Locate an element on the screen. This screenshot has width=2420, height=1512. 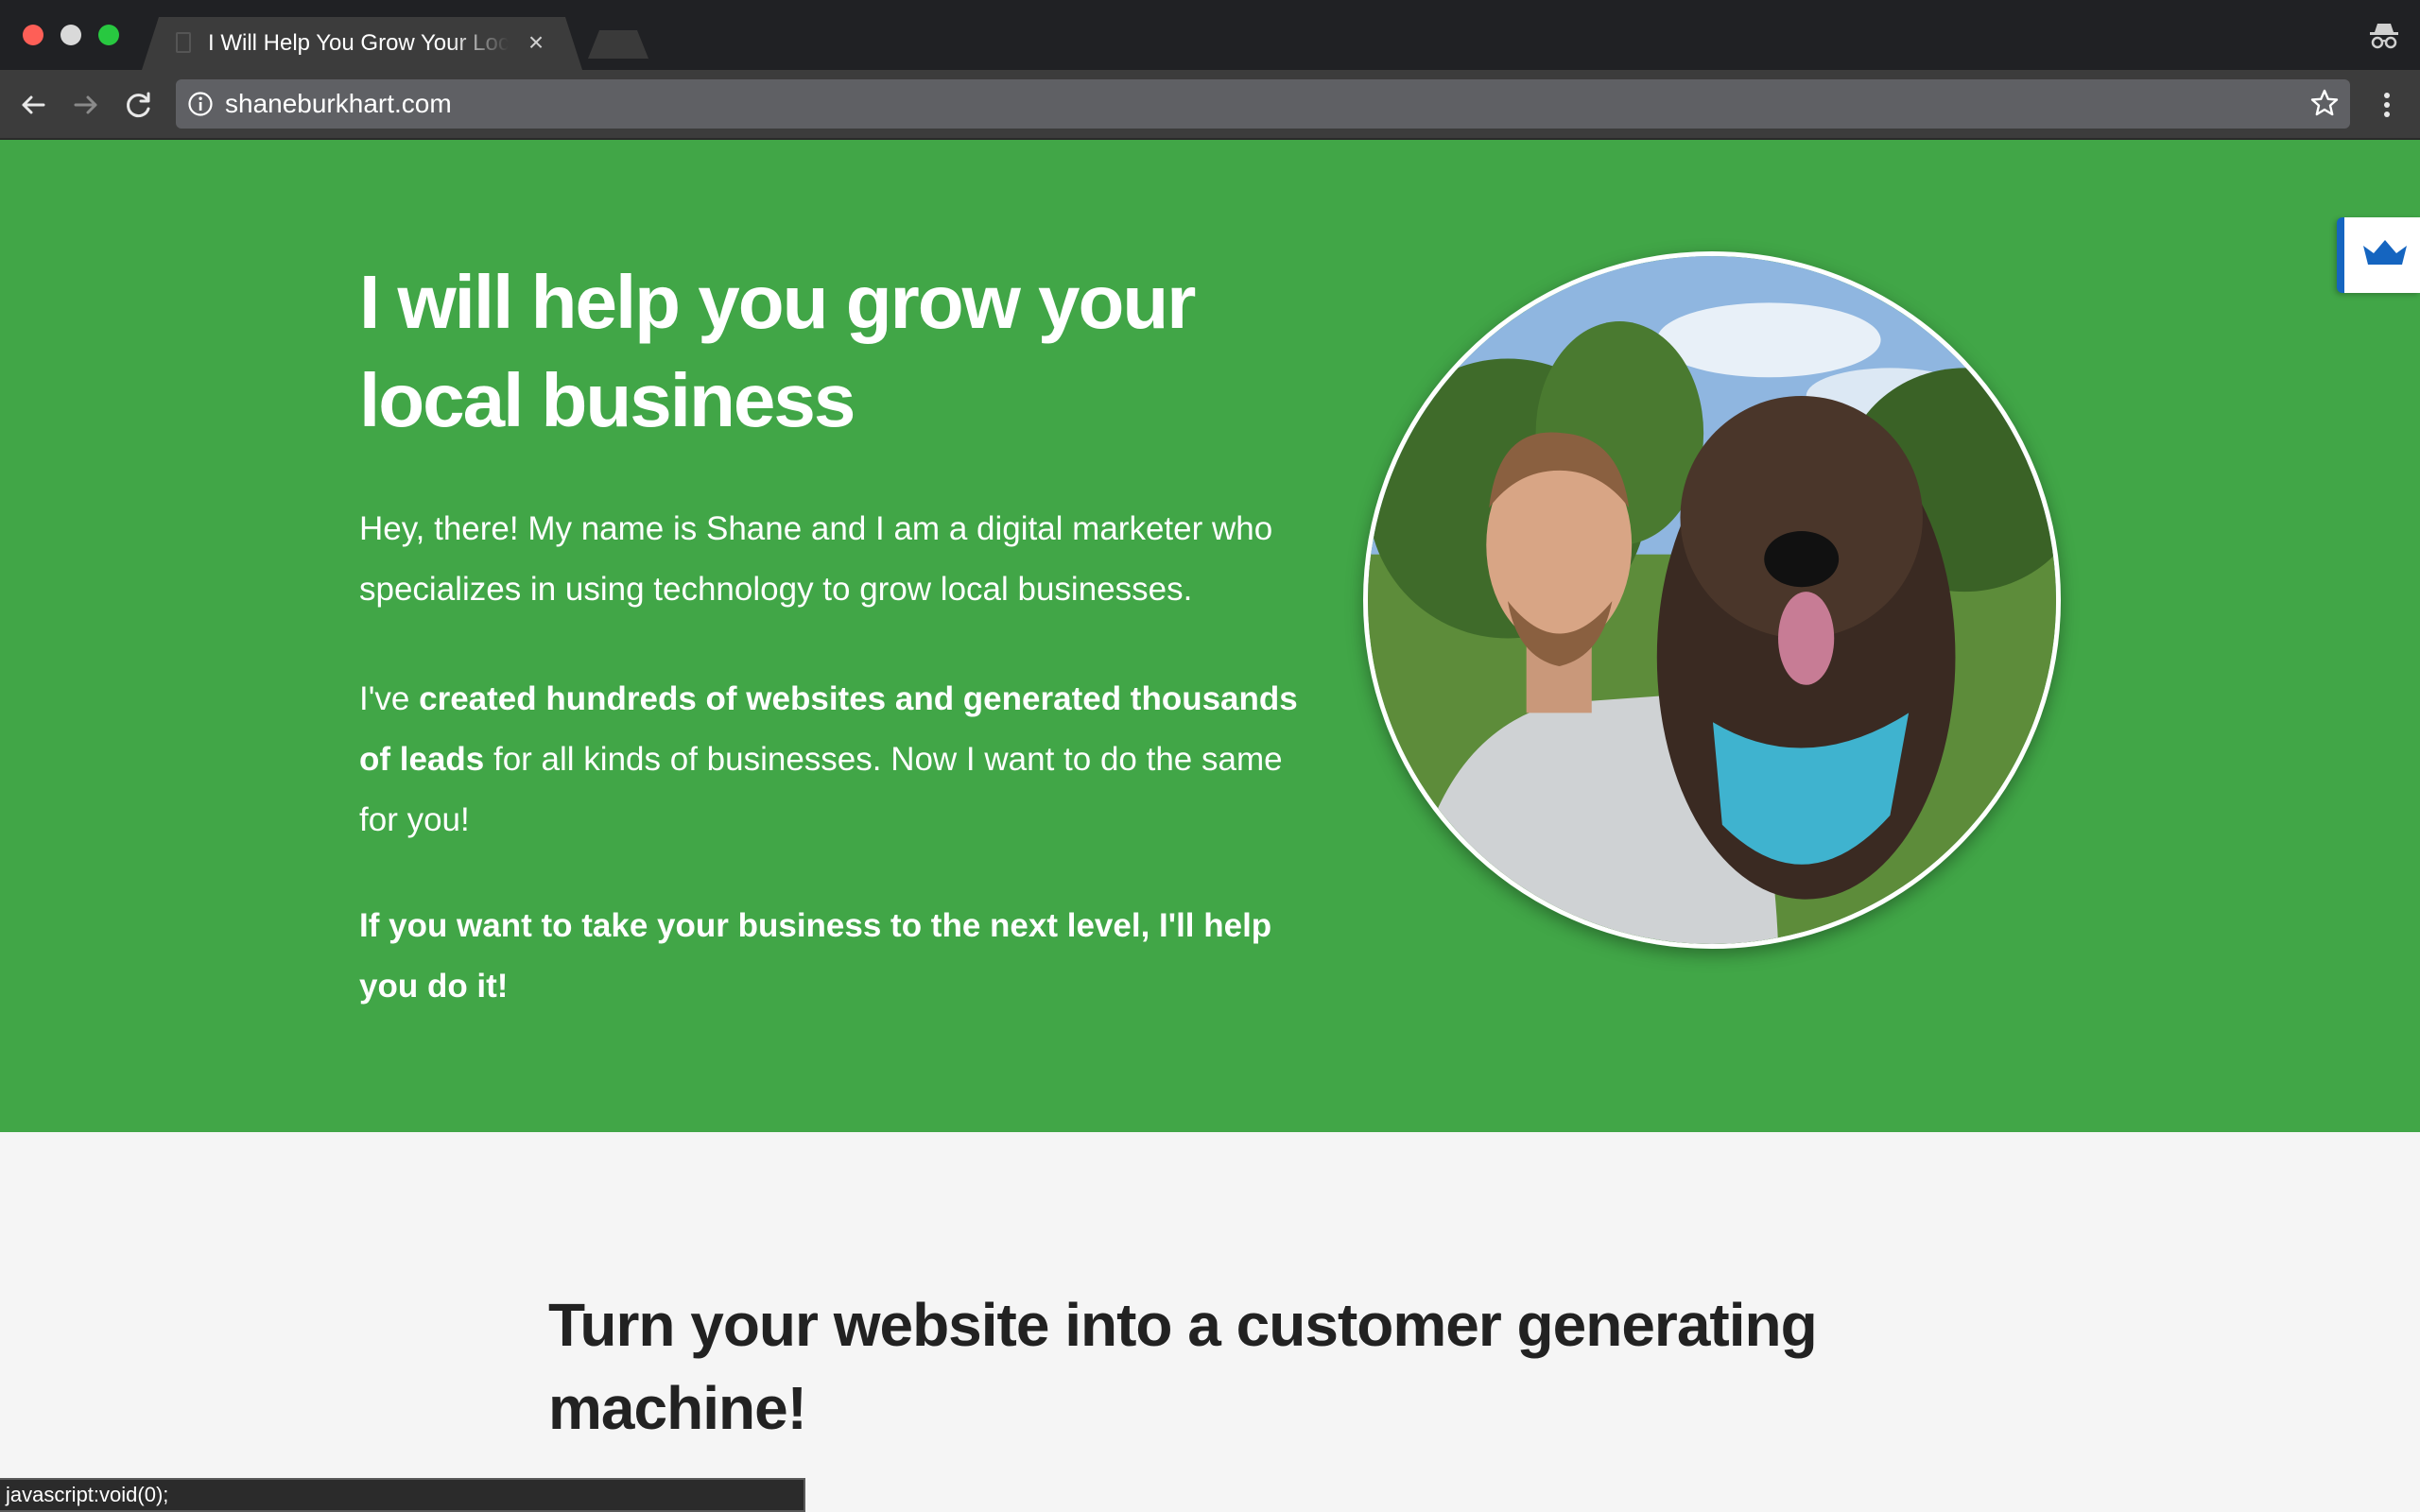
forward-arrow-icon is located at coordinates (86, 105).